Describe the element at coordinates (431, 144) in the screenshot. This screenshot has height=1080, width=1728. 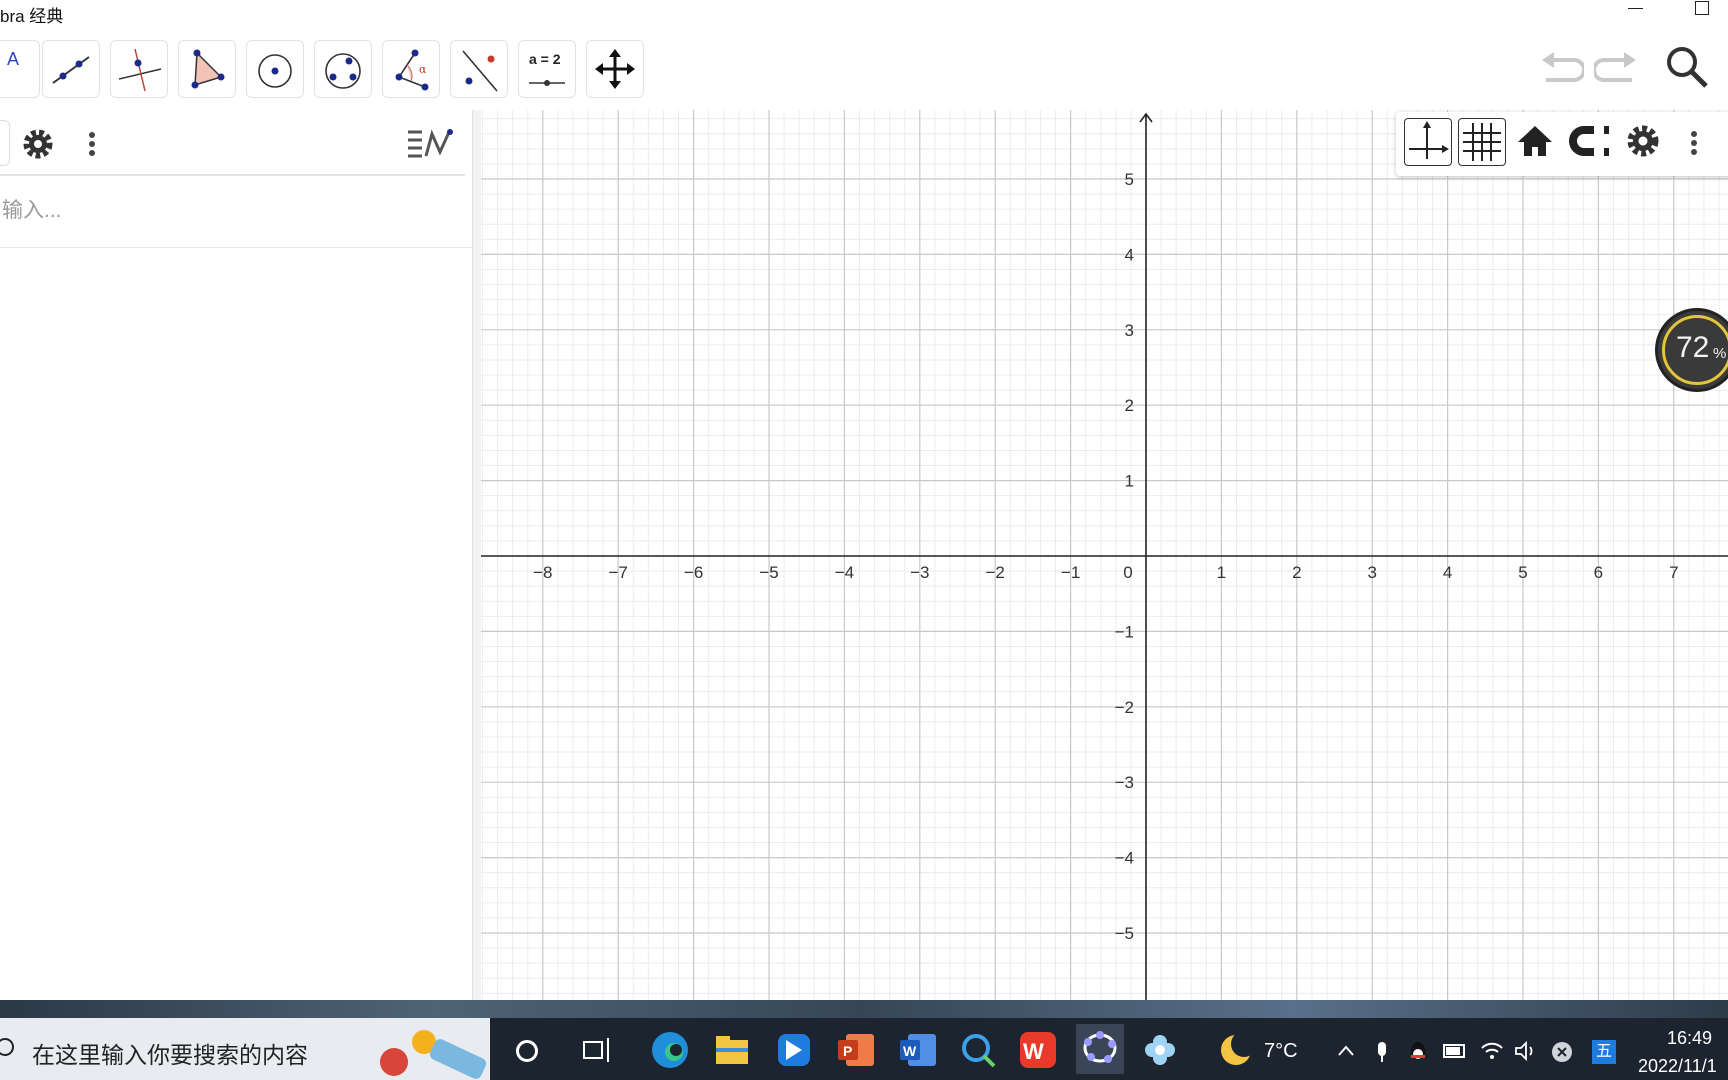
I see `algebra-description-icon` at that location.